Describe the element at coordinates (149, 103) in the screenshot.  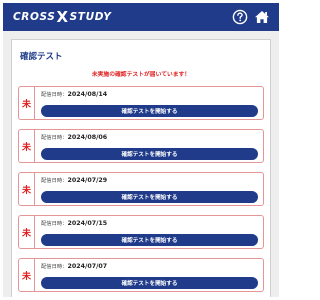
I see `test-item-body: 配信日時： 2024/08/14 確認テストを開始する` at that location.